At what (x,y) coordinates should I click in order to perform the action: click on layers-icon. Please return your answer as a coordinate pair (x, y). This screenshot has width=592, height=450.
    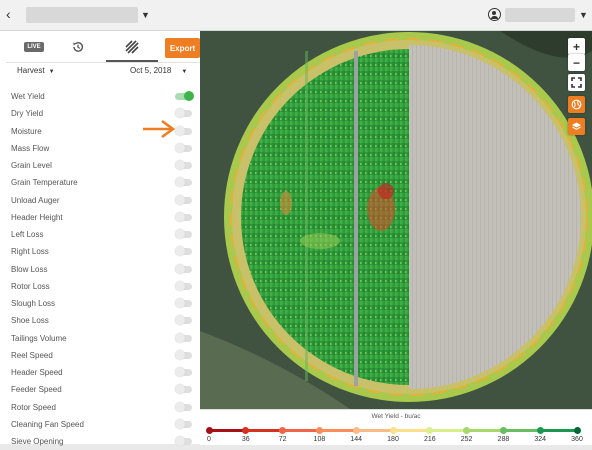
    Looking at the image, I should click on (576, 126).